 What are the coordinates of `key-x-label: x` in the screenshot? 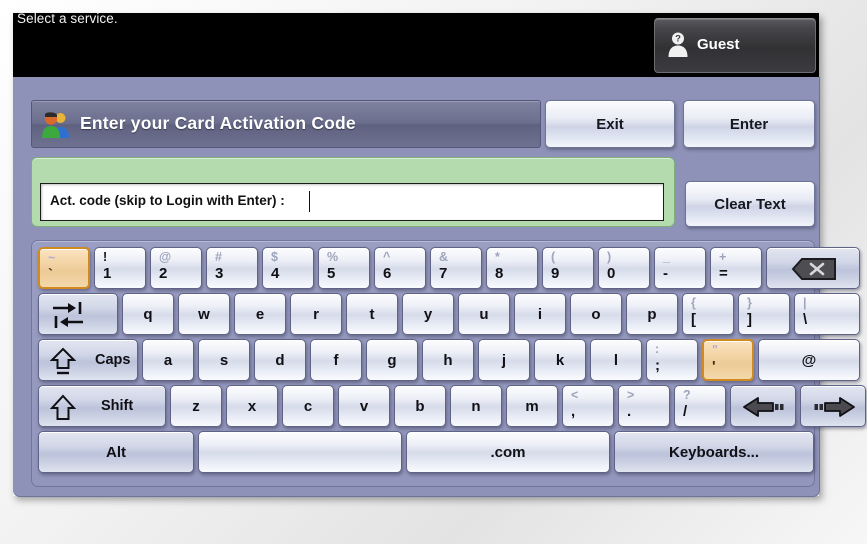 It's located at (252, 406).